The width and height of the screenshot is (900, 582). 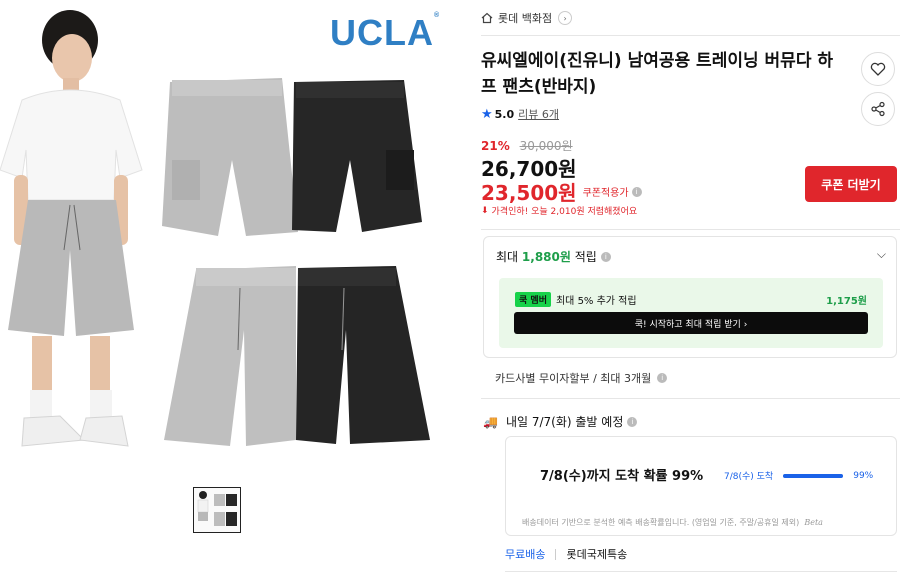 What do you see at coordinates (846, 301) in the screenshot?
I see `member-points-amount: 1,175원` at bounding box center [846, 301].